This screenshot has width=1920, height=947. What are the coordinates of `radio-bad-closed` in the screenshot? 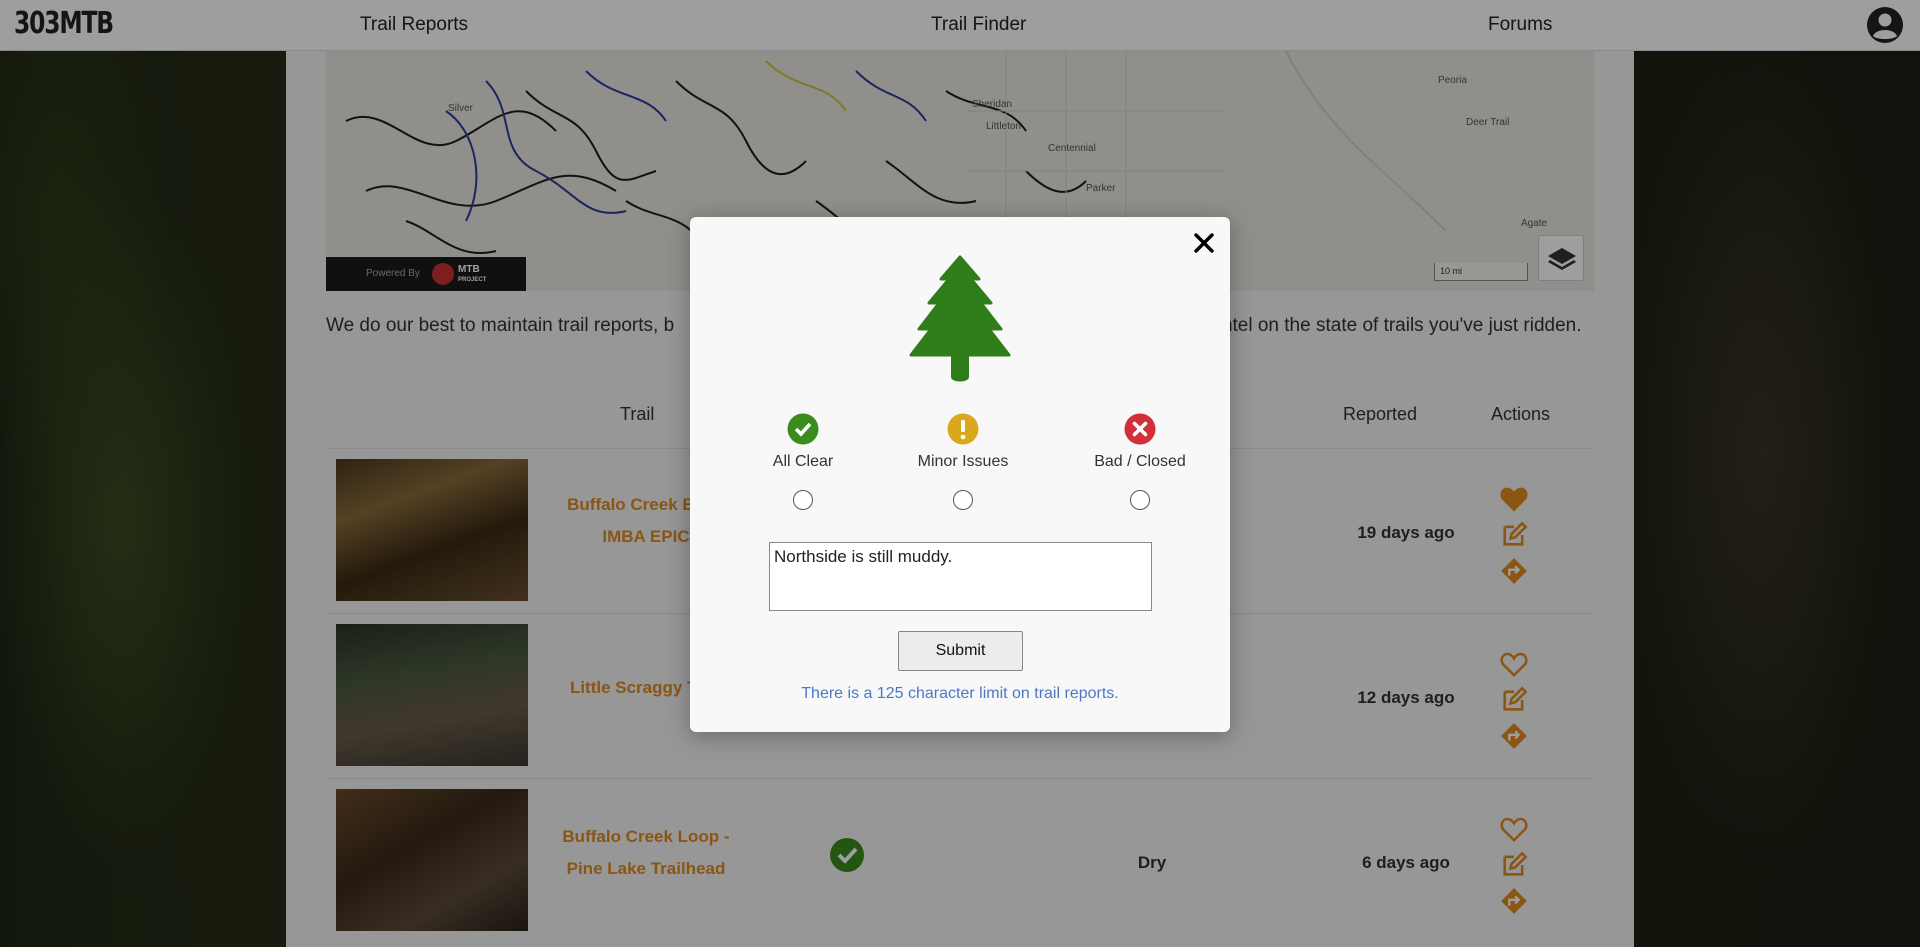 It's located at (1140, 500).